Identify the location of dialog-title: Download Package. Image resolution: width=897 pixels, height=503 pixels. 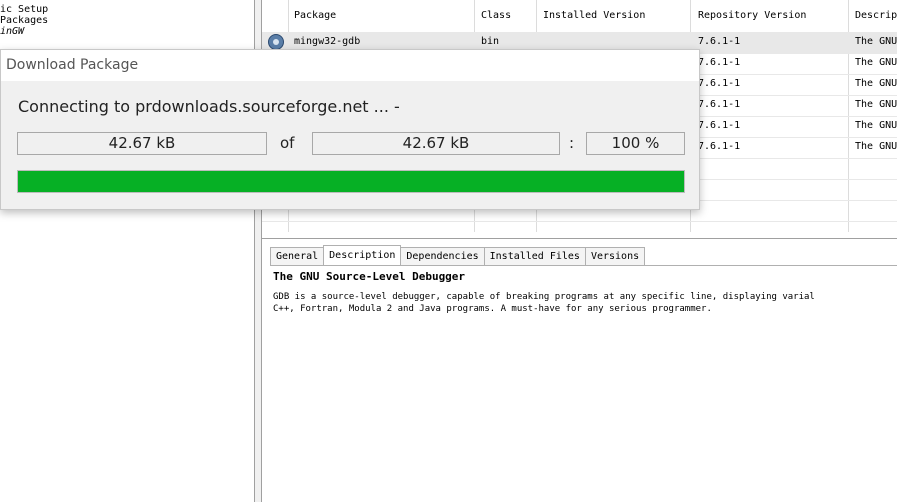
(72, 65).